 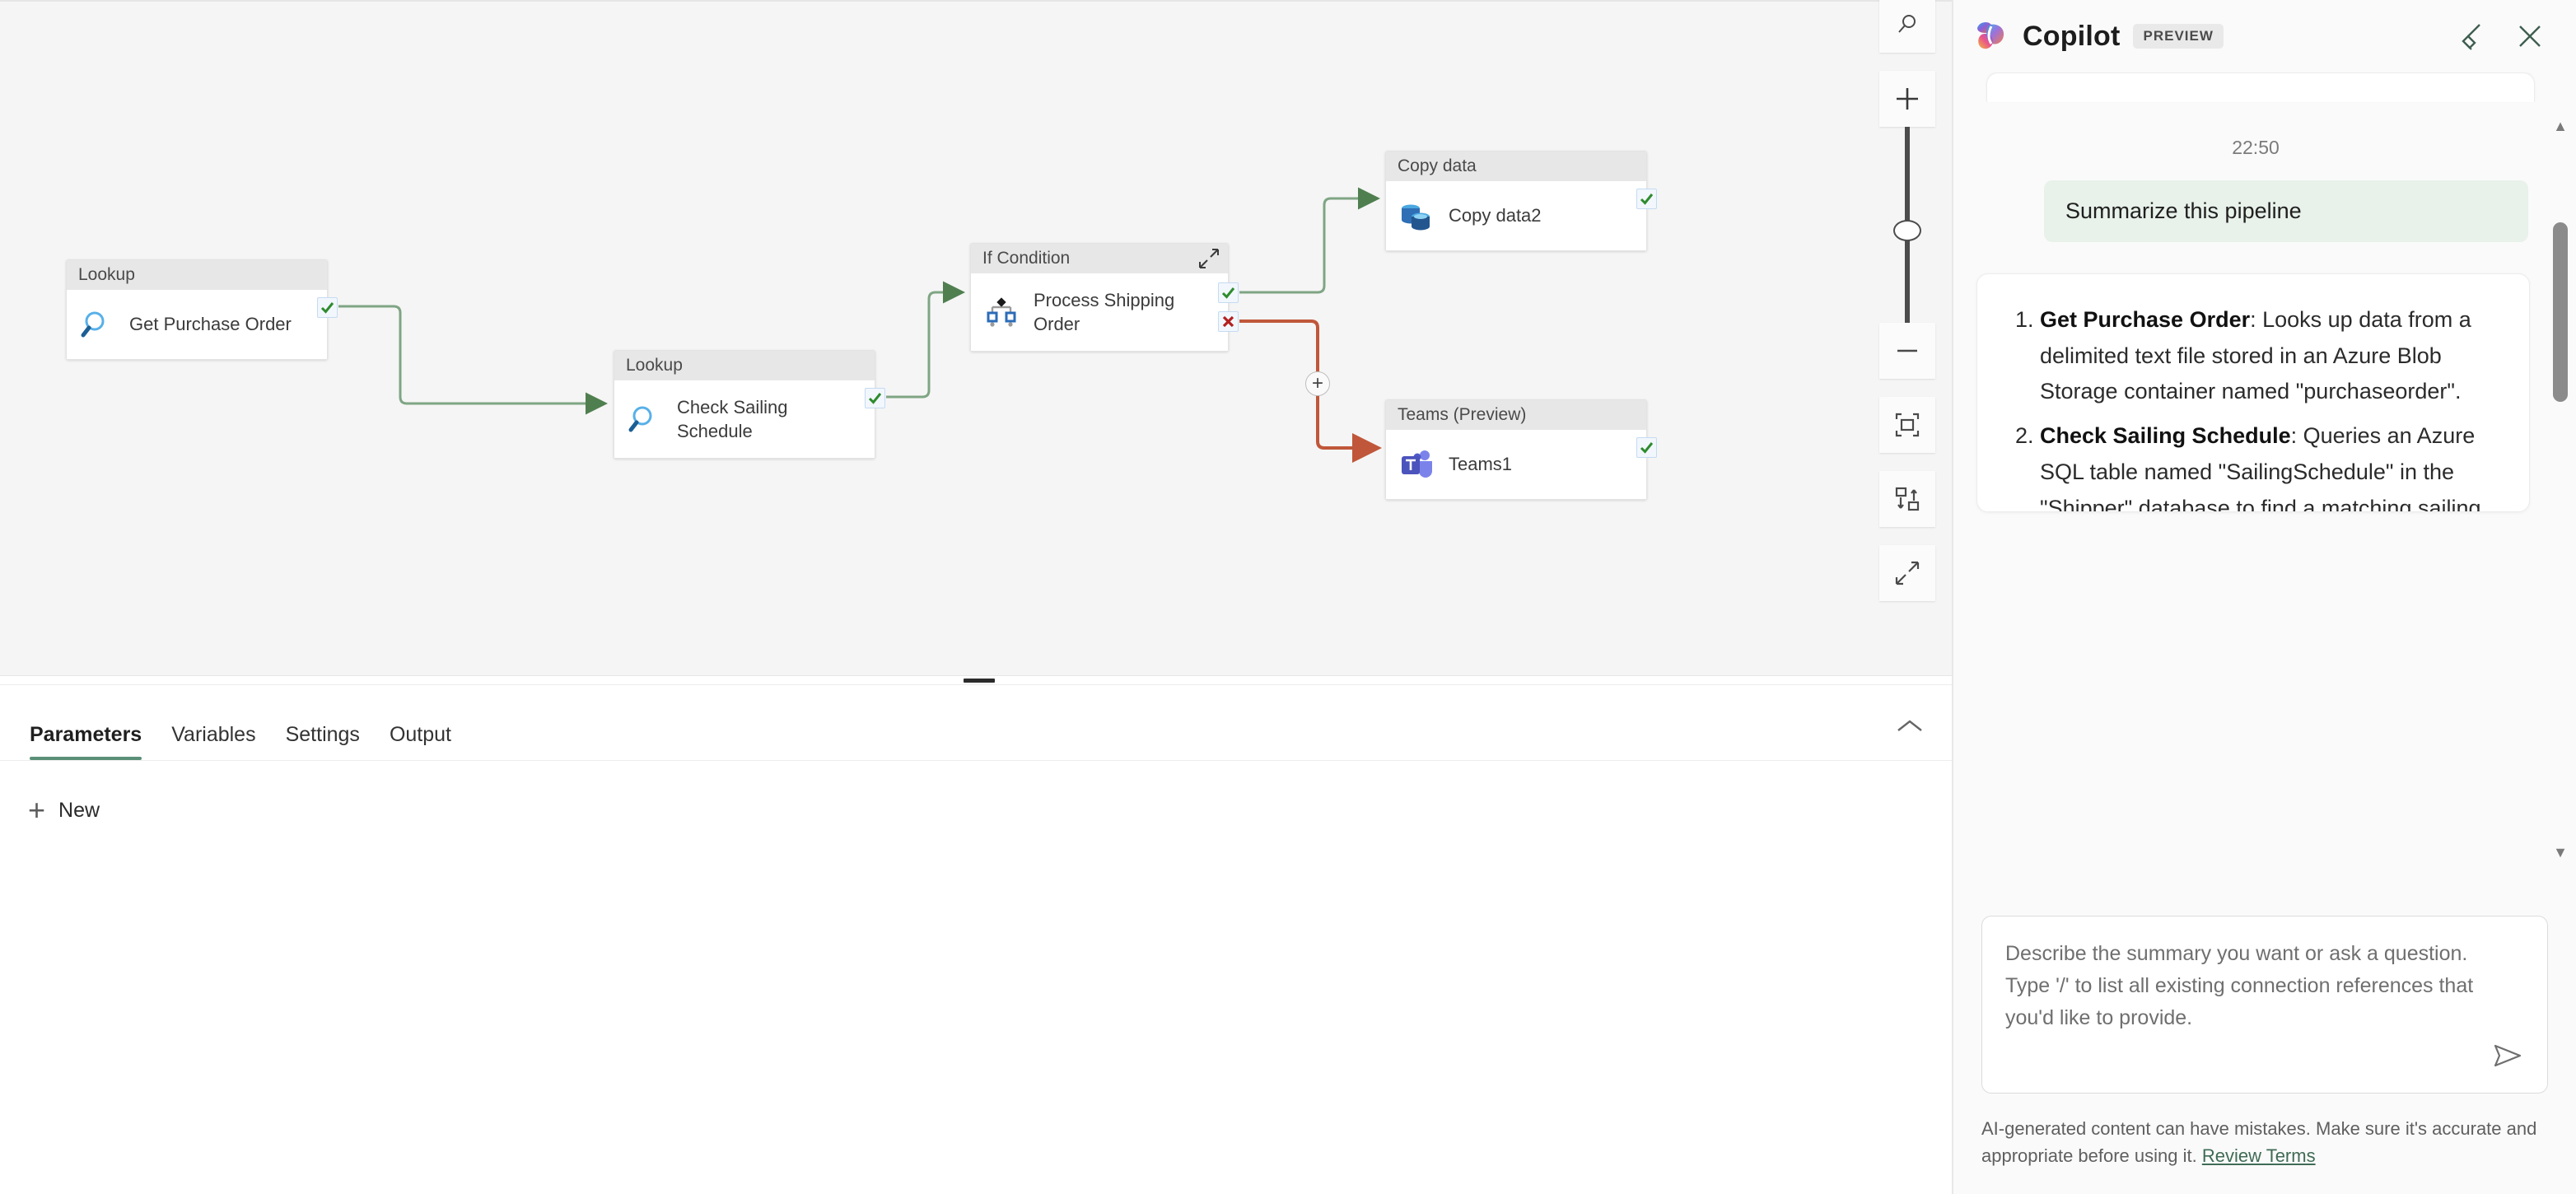 I want to click on node-body: Copy data2, so click(x=1516, y=215).